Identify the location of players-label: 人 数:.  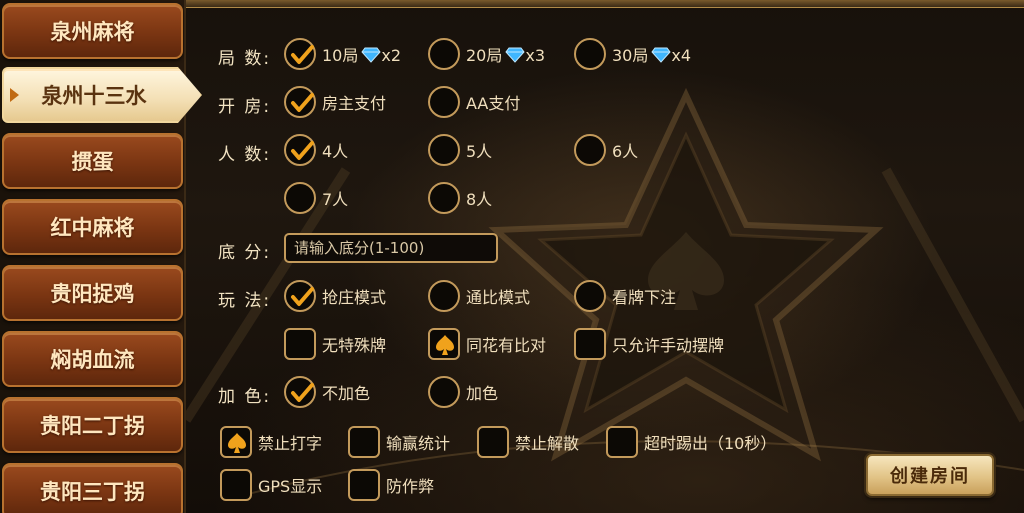
(245, 155).